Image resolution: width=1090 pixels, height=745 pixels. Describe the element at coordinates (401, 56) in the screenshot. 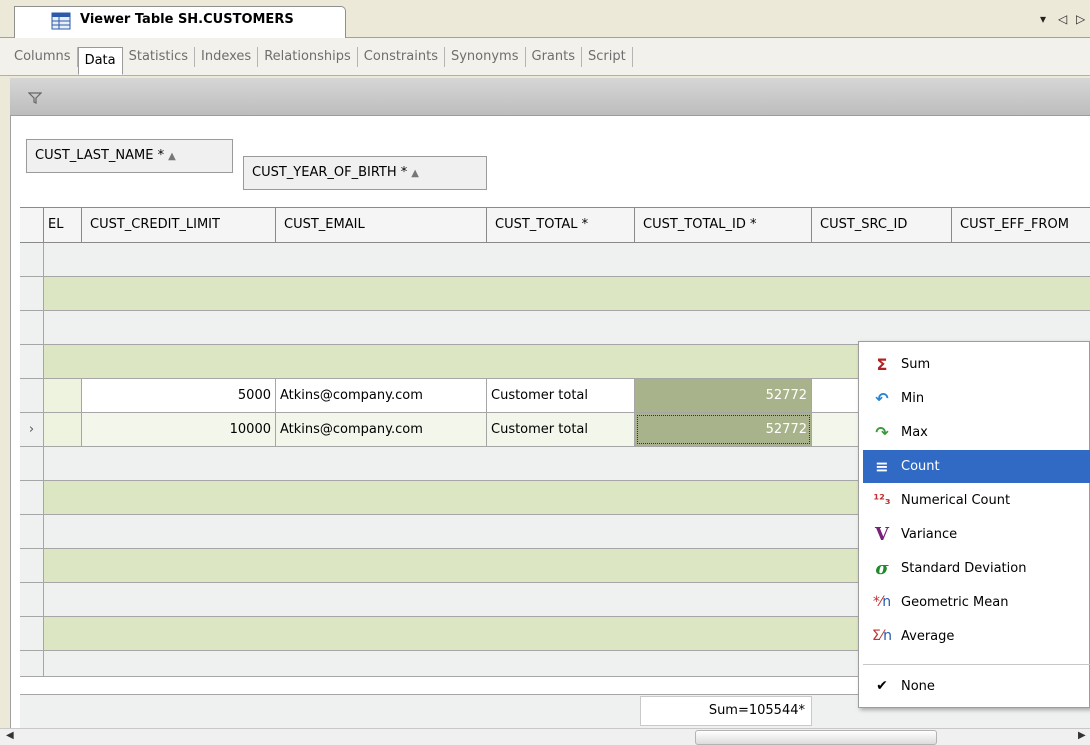

I see `tab-constraints: Constraints` at that location.